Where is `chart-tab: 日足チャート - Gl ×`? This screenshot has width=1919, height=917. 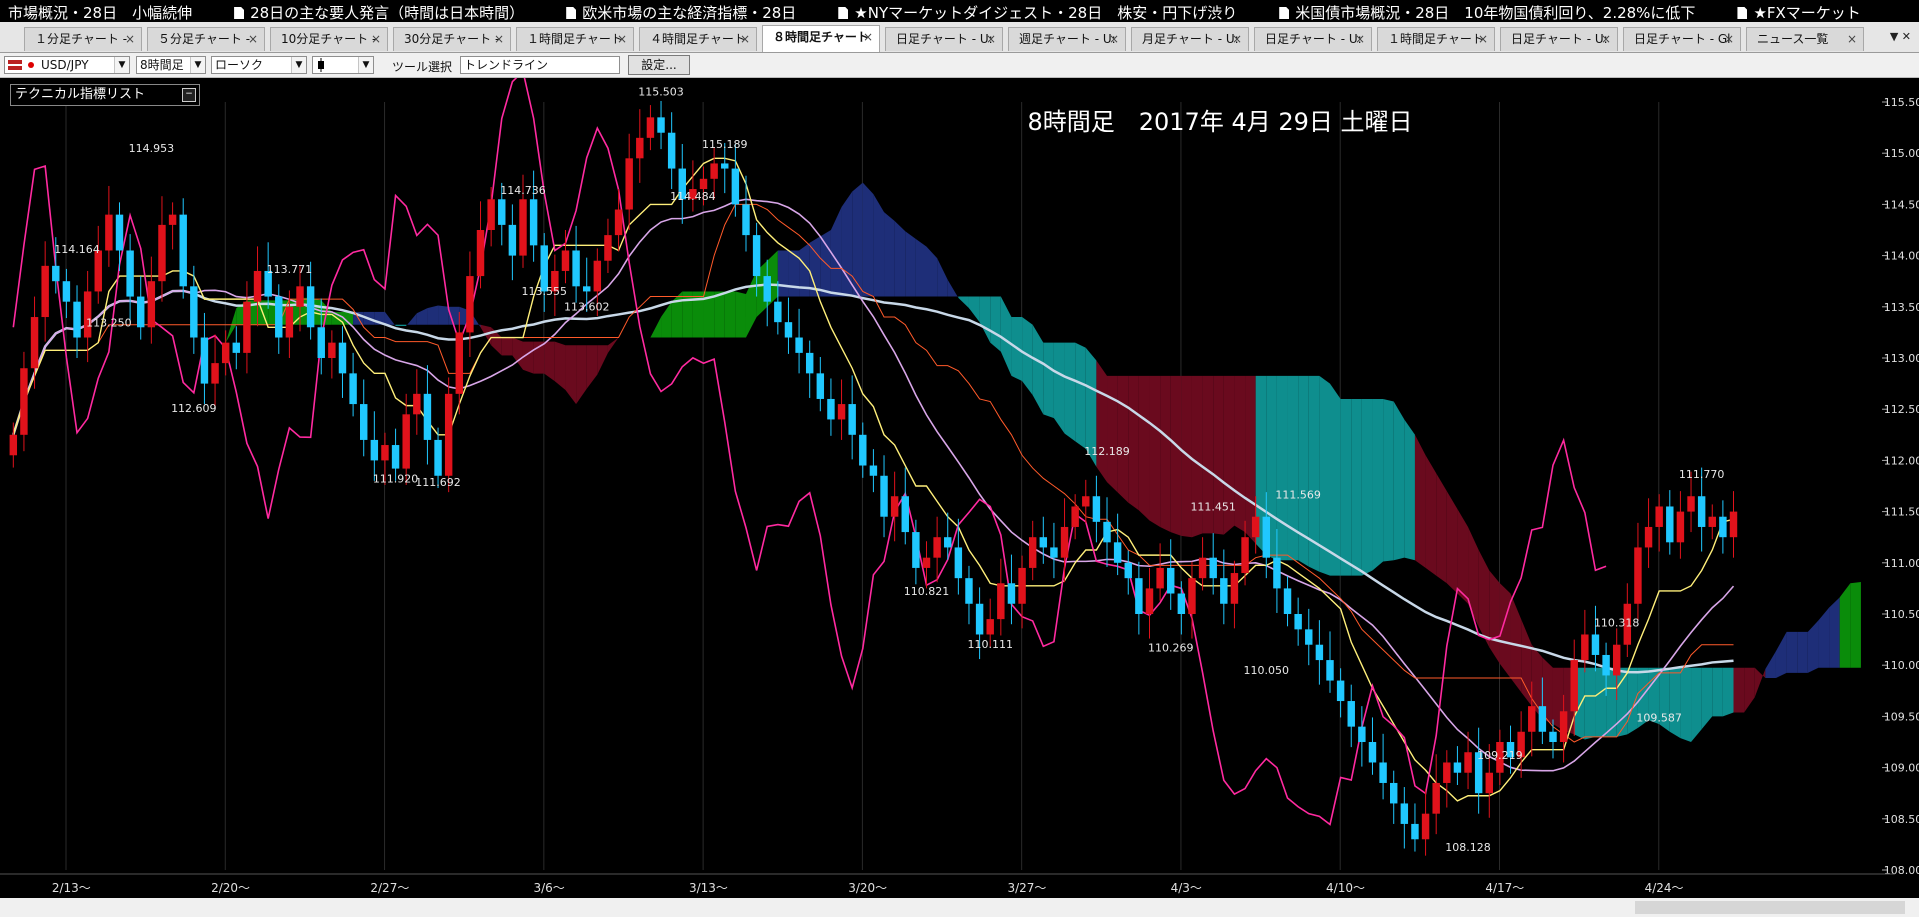 chart-tab: 日足チャート - Gl × is located at coordinates (1682, 39).